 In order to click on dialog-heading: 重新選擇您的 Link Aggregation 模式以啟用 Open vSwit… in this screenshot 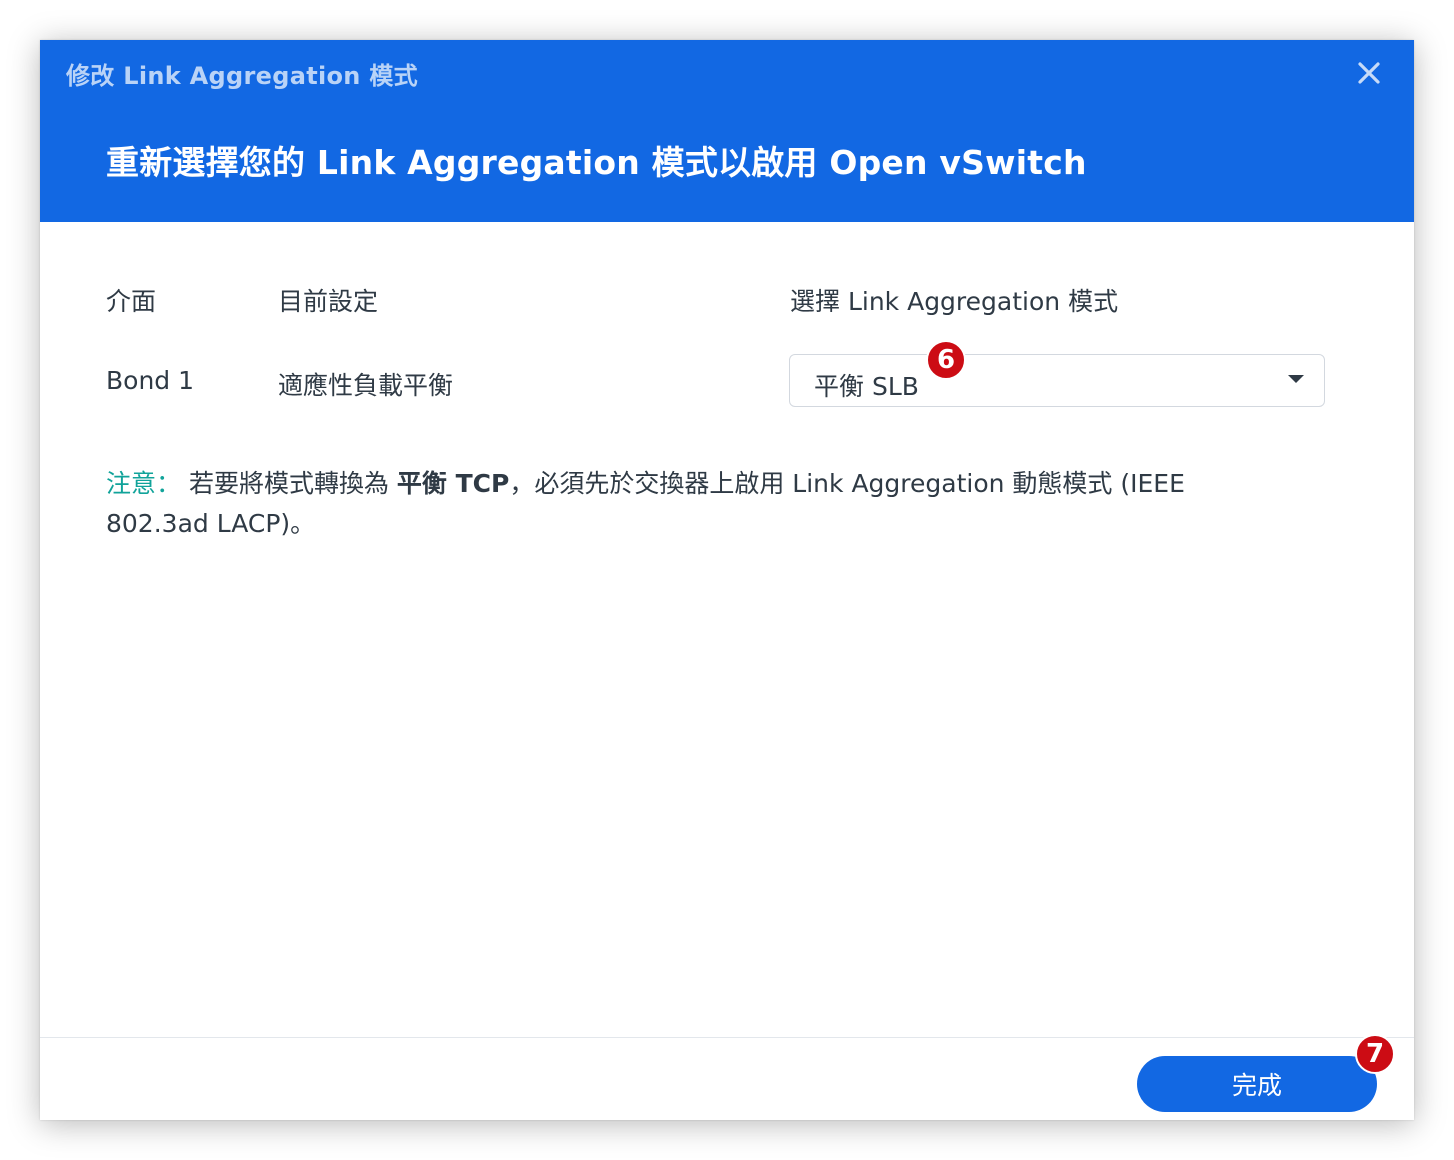, I will do `click(596, 162)`.